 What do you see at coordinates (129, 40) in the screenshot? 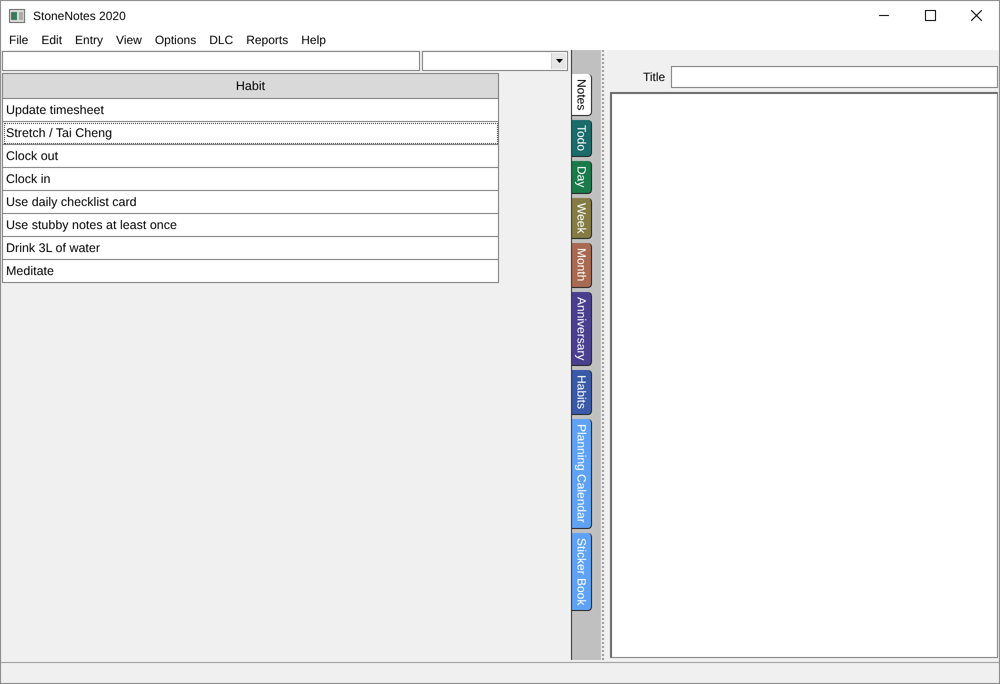
I see `menu-item: View` at bounding box center [129, 40].